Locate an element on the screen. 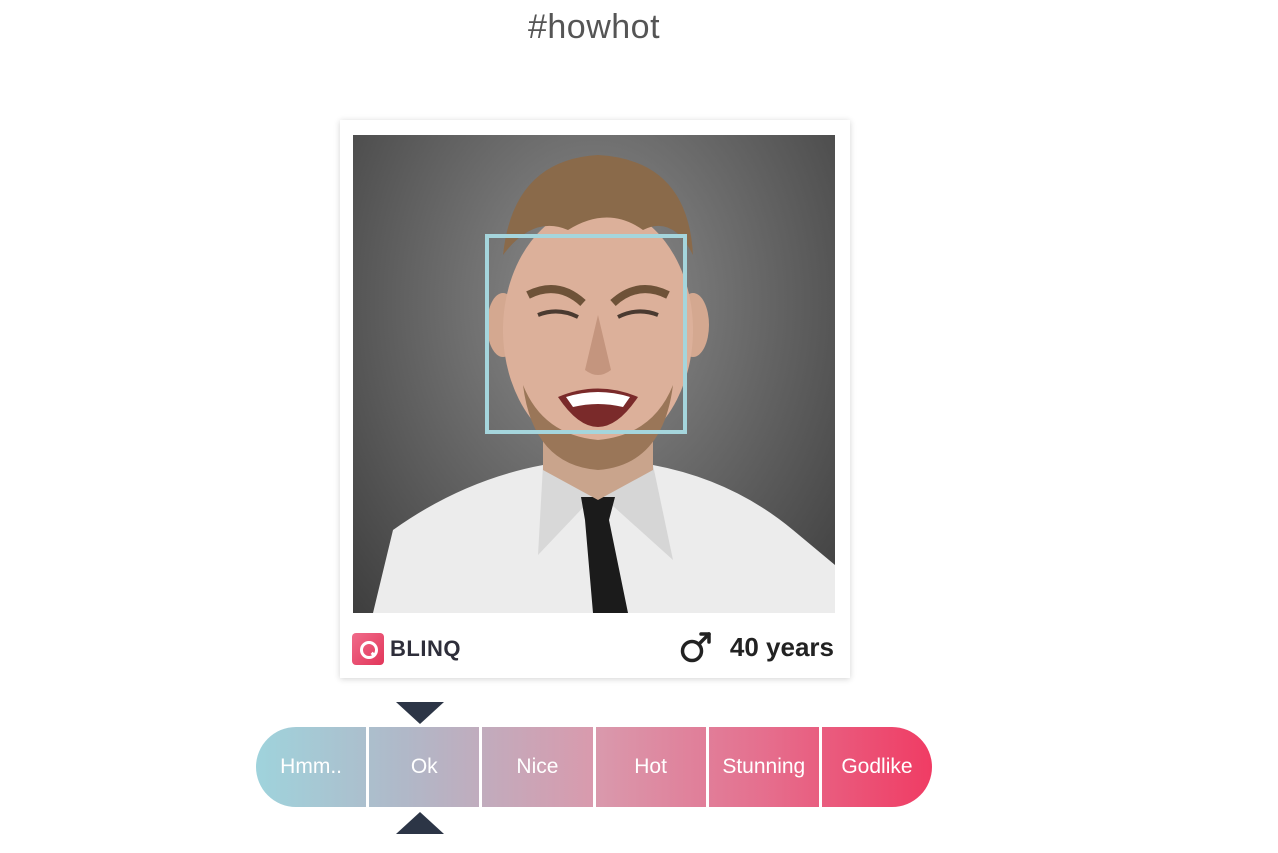  selection-marker-bottom is located at coordinates (420, 823).